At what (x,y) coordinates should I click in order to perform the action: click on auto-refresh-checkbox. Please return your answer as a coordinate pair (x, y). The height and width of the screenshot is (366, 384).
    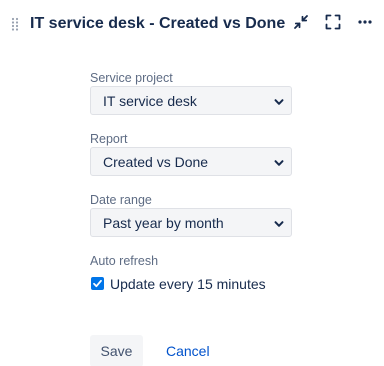
    Looking at the image, I should click on (97, 283).